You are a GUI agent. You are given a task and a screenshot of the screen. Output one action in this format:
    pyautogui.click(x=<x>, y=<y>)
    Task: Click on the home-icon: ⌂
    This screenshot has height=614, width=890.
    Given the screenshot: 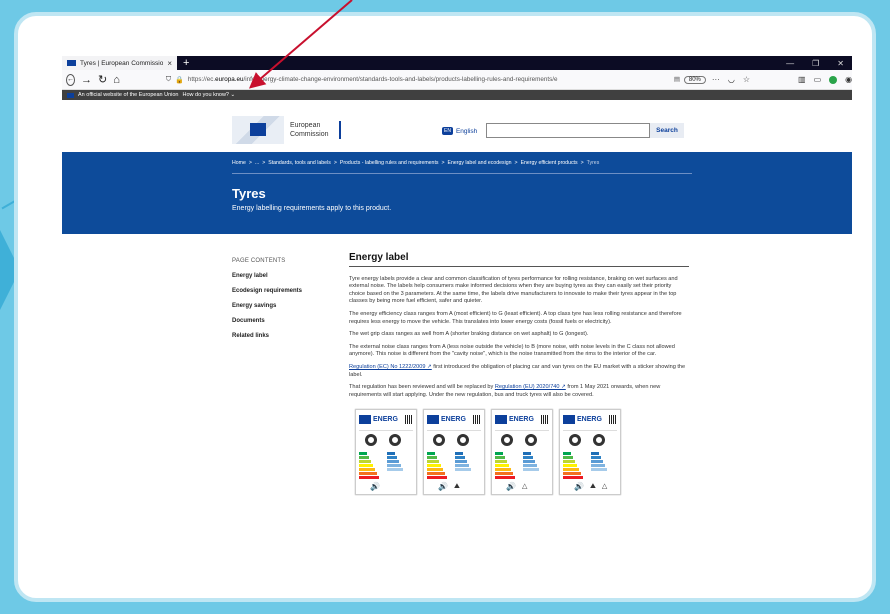 What is the action you would take?
    pyautogui.click(x=116, y=80)
    